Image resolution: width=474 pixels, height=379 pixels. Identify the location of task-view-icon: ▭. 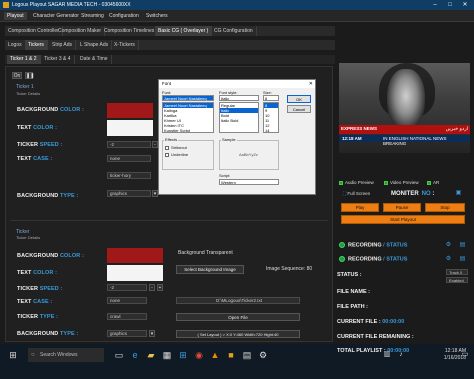
(119, 355).